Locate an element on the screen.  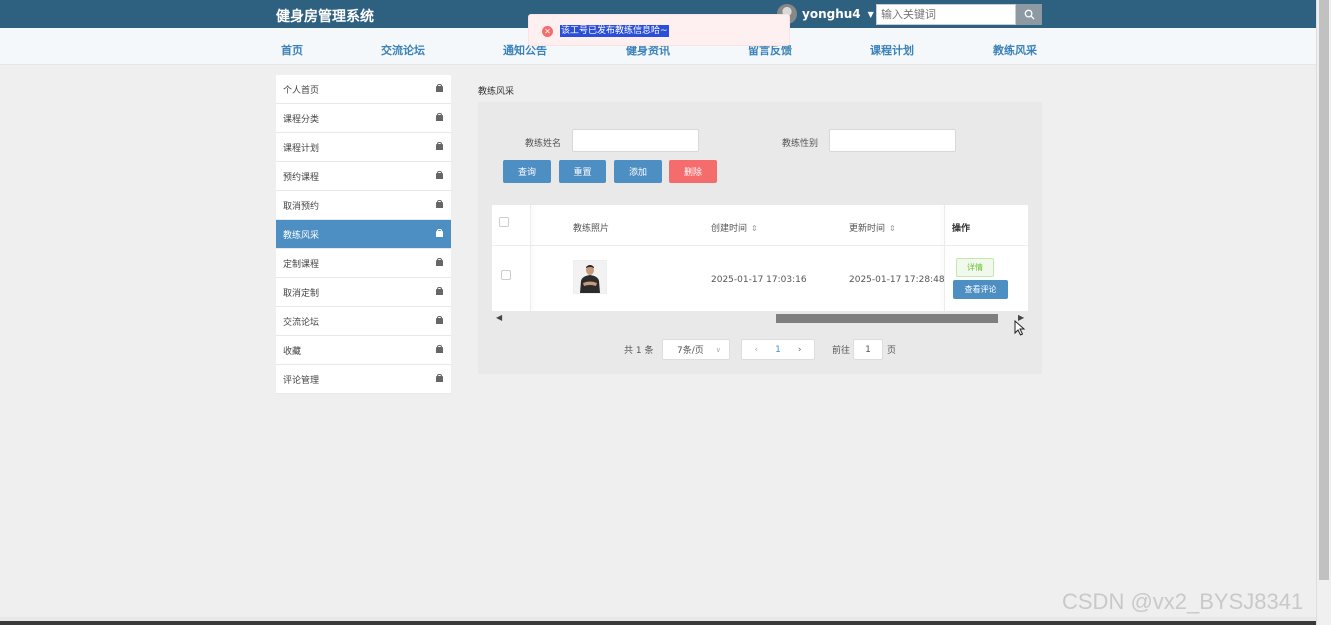
sidebar-item-book-course: 预约课程 is located at coordinates (363, 176).